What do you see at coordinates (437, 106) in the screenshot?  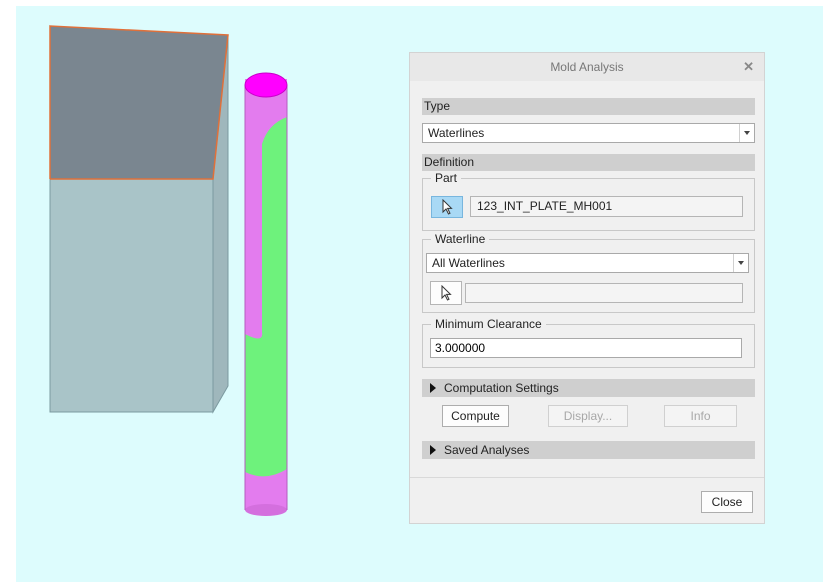 I see `type-section-label: Type` at bounding box center [437, 106].